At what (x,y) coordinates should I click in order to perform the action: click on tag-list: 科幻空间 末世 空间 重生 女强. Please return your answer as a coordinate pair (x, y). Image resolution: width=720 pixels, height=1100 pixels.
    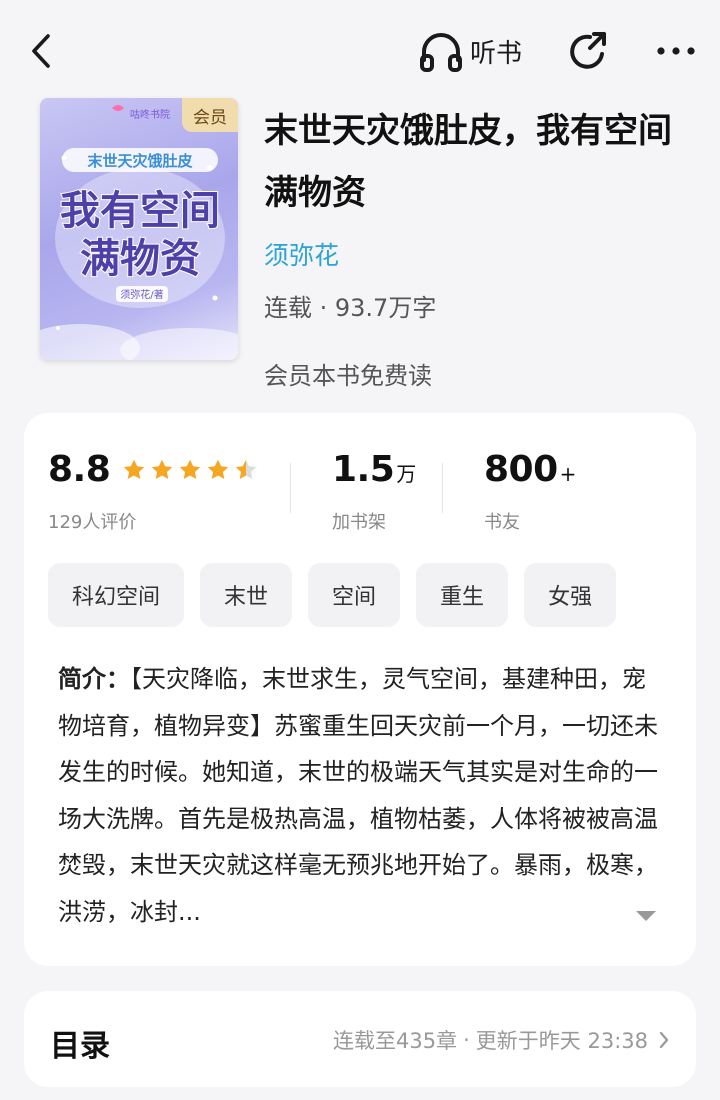
    Looking at the image, I should click on (372, 595).